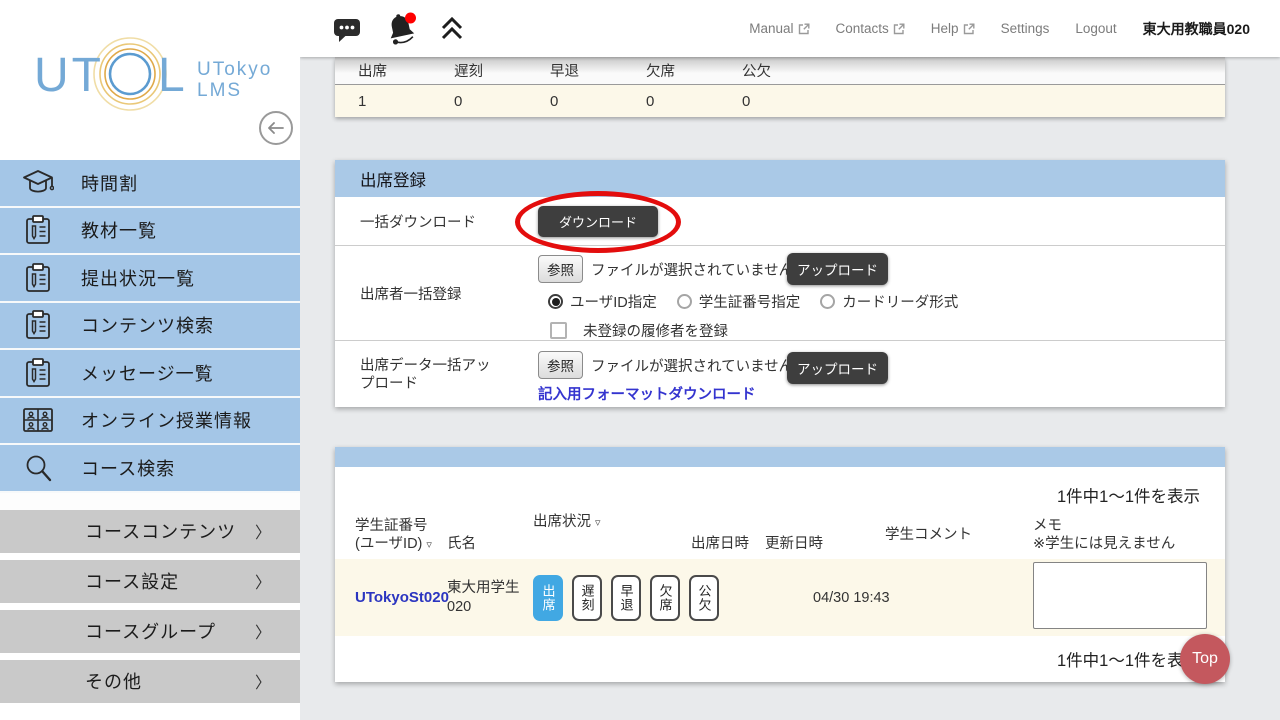 This screenshot has height=720, width=1280. I want to click on svg-text: UT, so click(69, 75).